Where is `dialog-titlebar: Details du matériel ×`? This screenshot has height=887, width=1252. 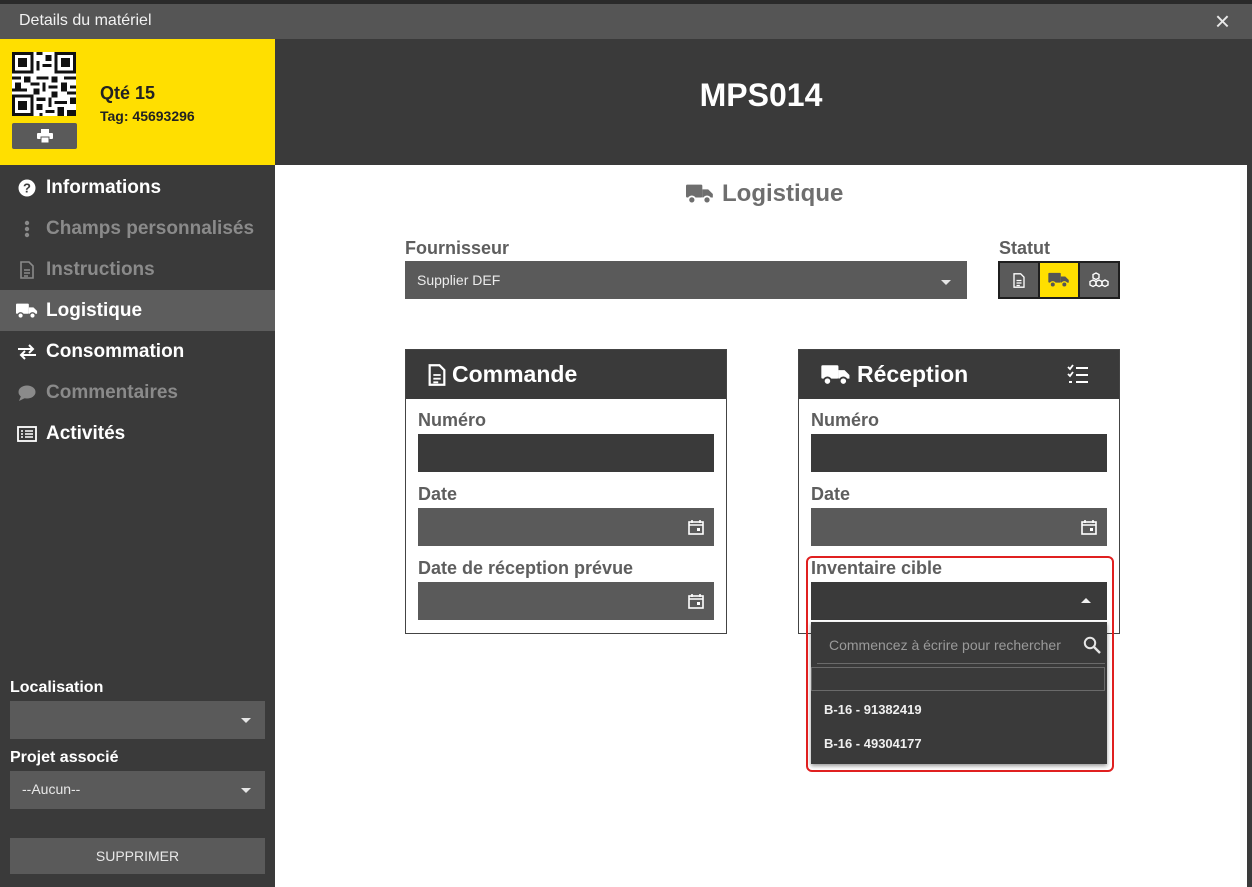
dialog-titlebar: Details du matériel × is located at coordinates (626, 21).